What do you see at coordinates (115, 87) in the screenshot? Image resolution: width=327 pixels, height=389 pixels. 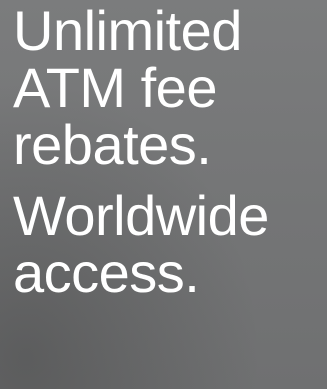 I see `headline-line-2: ATM fee` at bounding box center [115, 87].